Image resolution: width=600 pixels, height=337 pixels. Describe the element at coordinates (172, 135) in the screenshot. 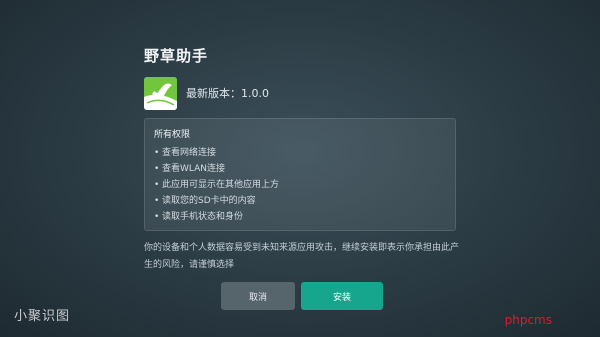

I see `permissions-title: 所有权限` at that location.